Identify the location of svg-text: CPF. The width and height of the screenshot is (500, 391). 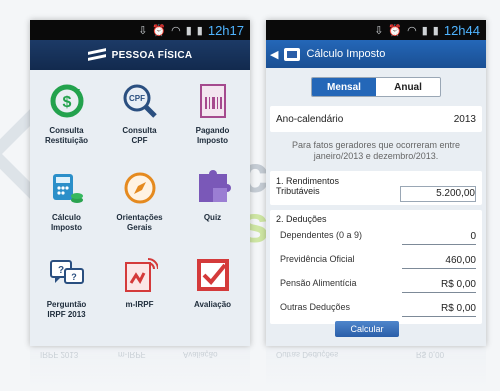
(137, 98).